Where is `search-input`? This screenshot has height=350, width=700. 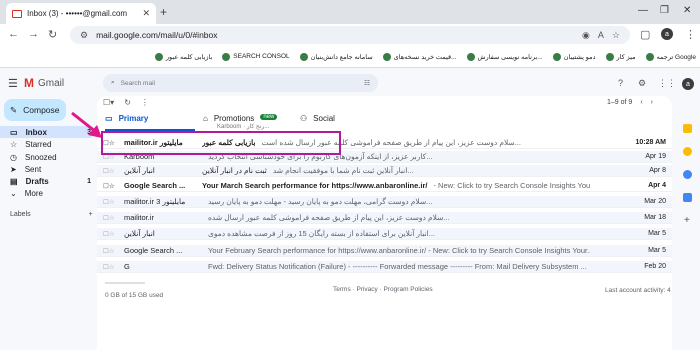 search-input is located at coordinates (239, 83).